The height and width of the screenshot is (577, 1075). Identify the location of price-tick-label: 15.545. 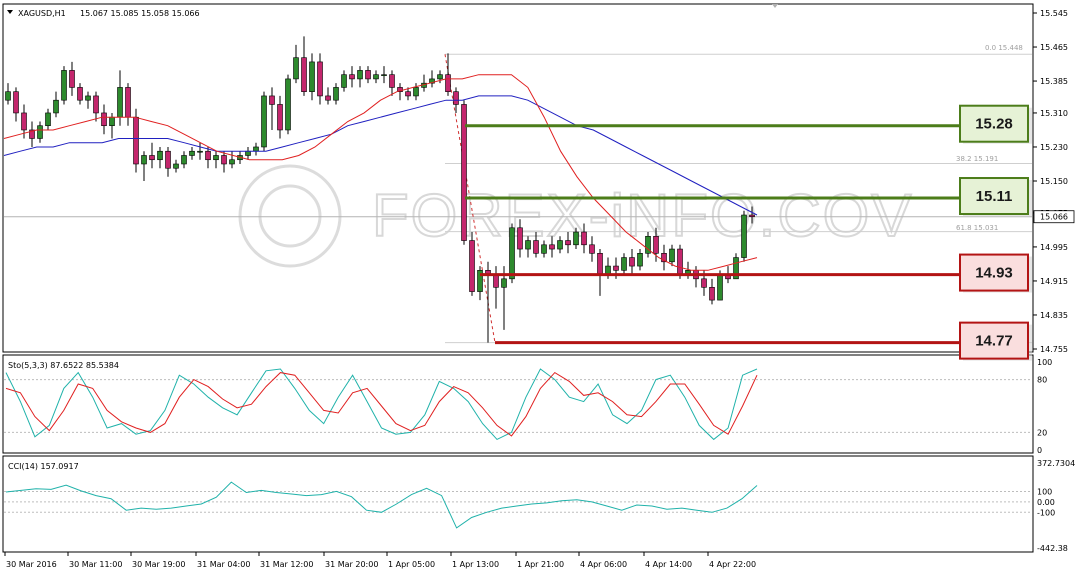
(1054, 13).